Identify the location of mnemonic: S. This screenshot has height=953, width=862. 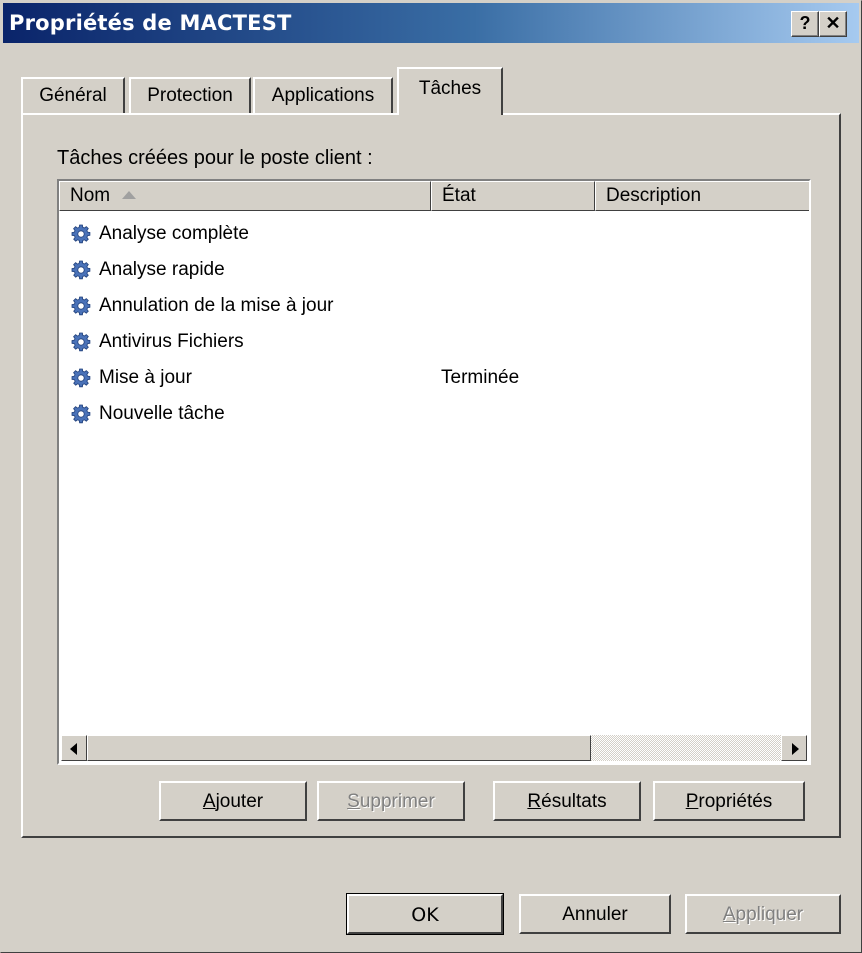
(353, 801).